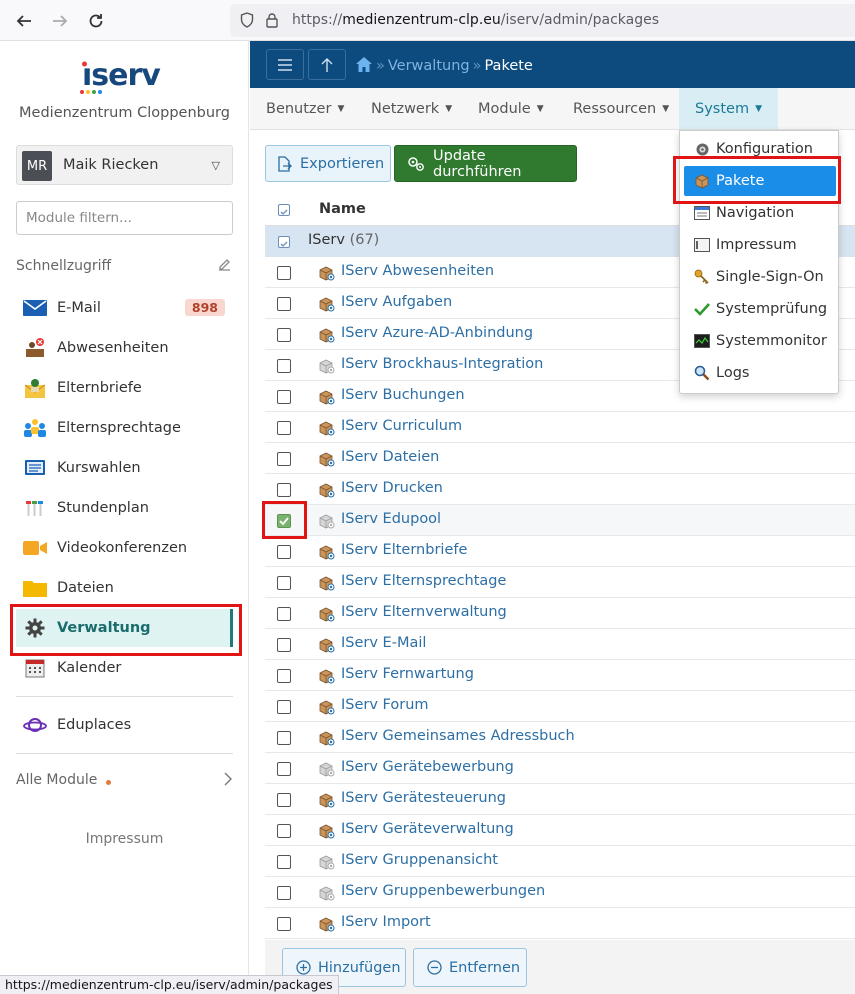 This screenshot has width=855, height=994. I want to click on table-row: IServ Forum, so click(560, 706).